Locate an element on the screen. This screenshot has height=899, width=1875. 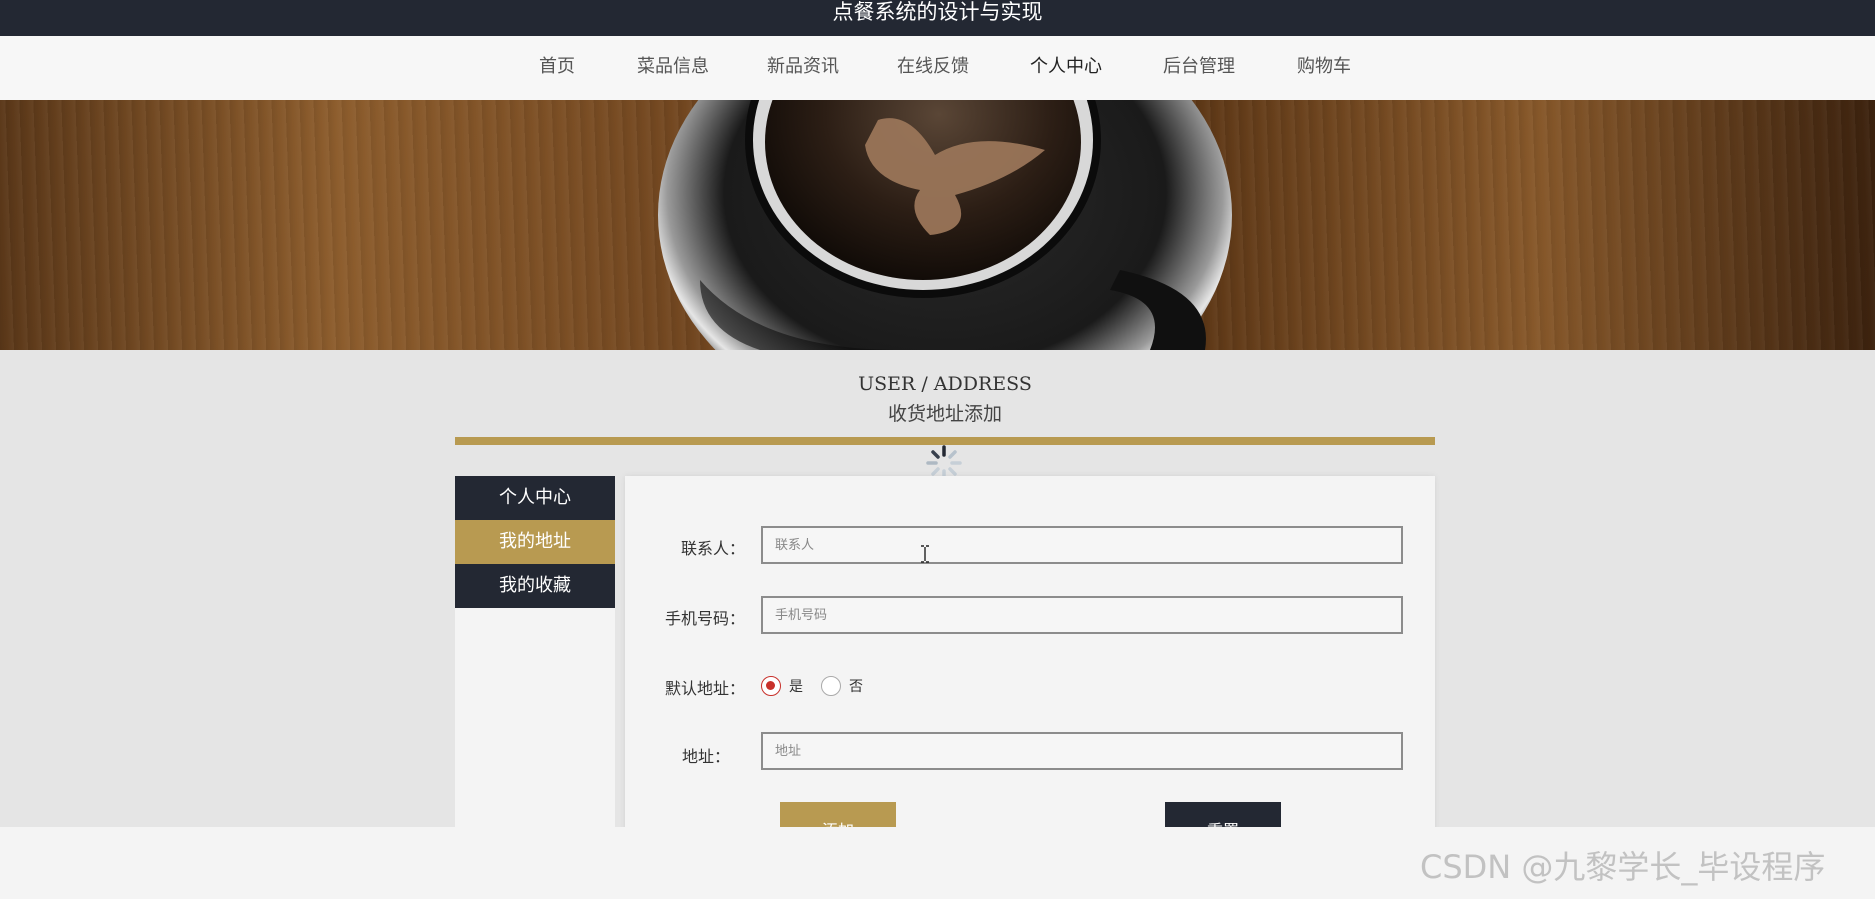
site-title-bar: 点餐系统的设计与实现 is located at coordinates (937, 18).